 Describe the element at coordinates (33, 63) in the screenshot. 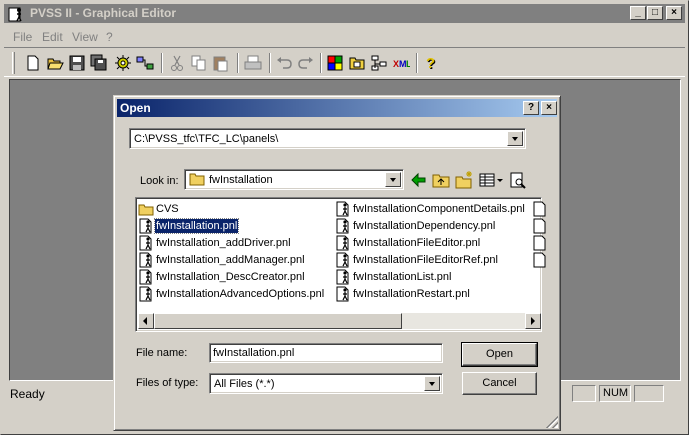

I see `new-icon` at that location.